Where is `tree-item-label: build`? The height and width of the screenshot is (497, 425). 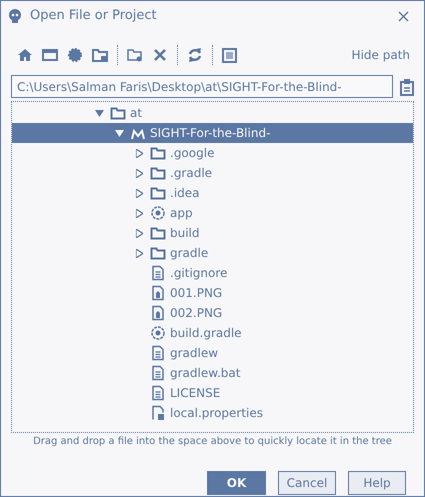
tree-item-label: build is located at coordinates (185, 233).